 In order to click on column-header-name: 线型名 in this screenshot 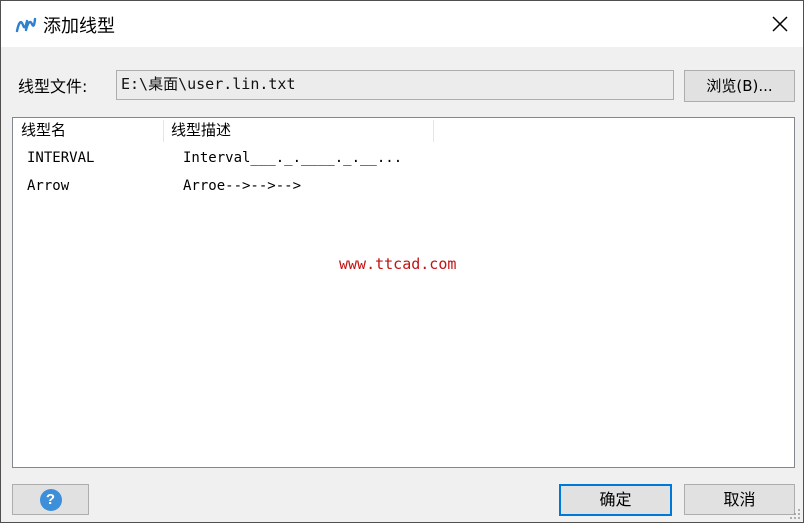, I will do `click(43, 130)`.